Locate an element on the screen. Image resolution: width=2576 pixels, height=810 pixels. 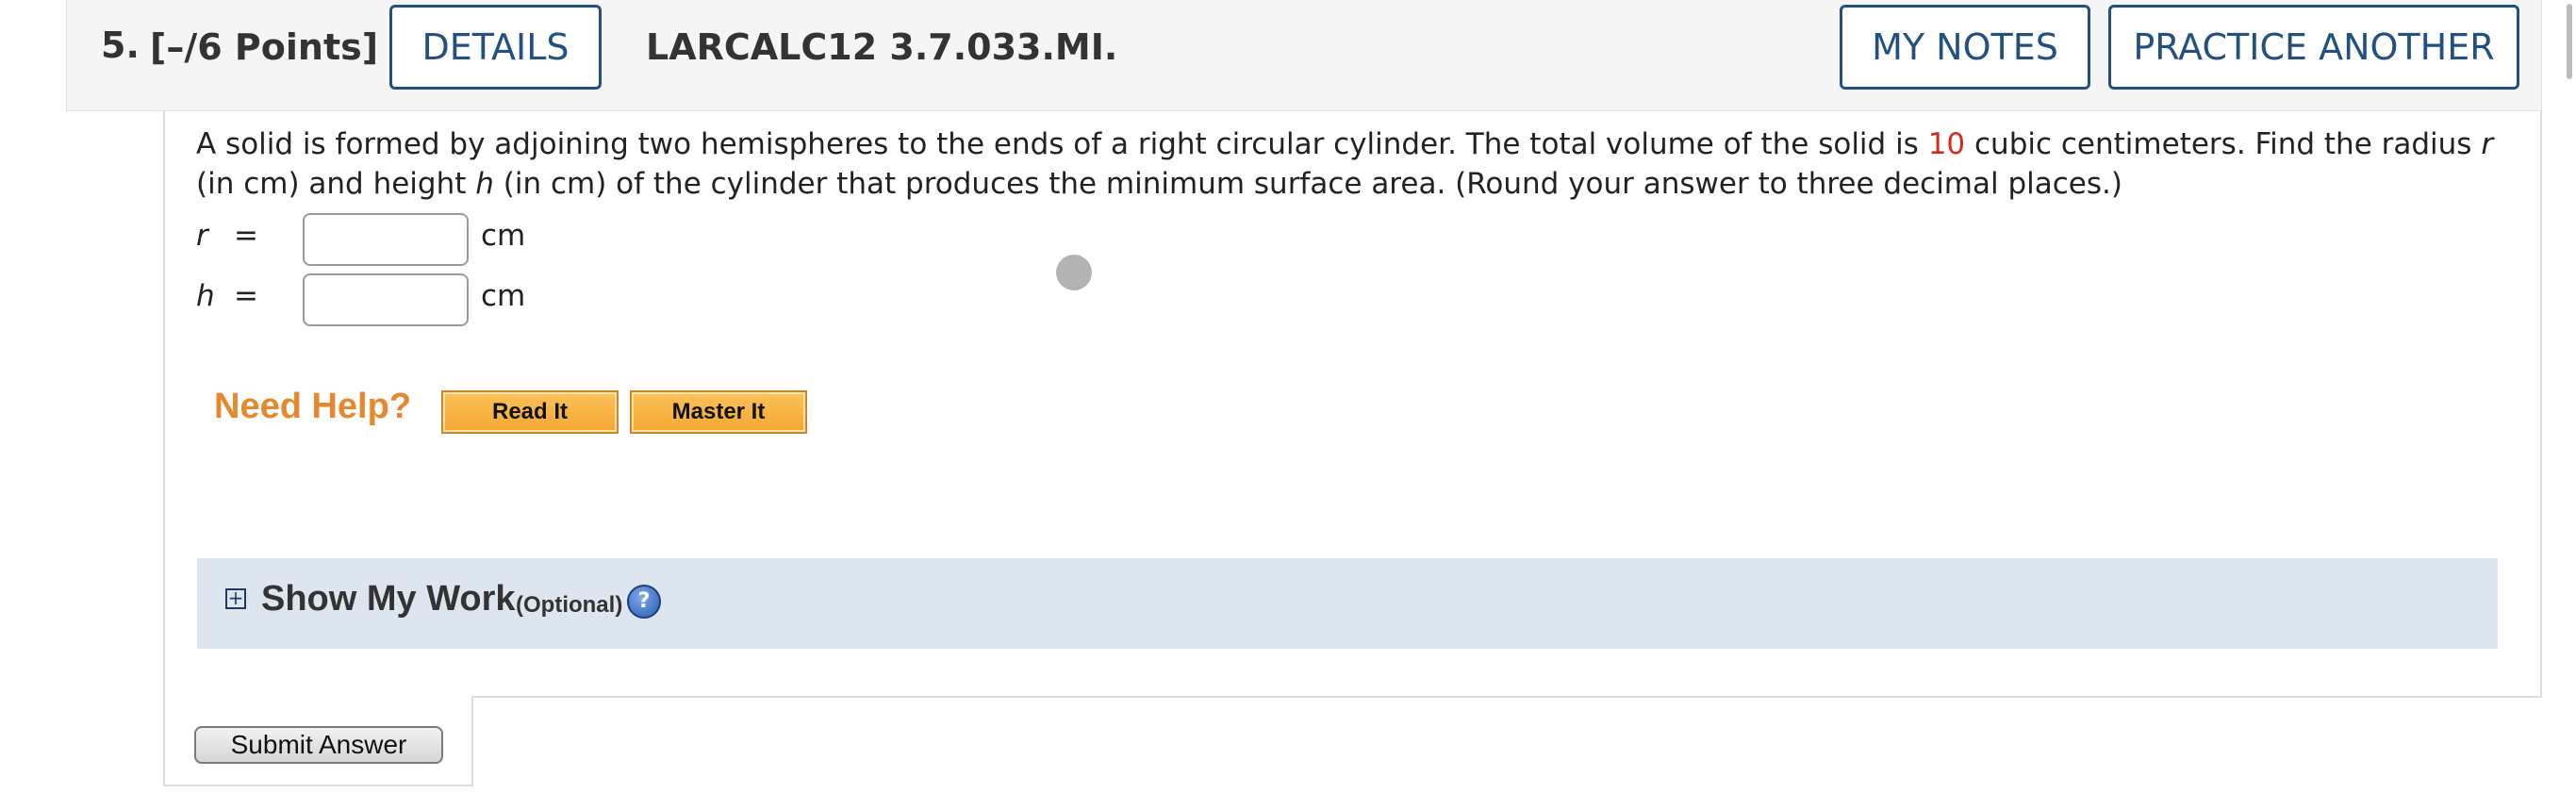
mouse-cursor-indicator is located at coordinates (1074, 272).